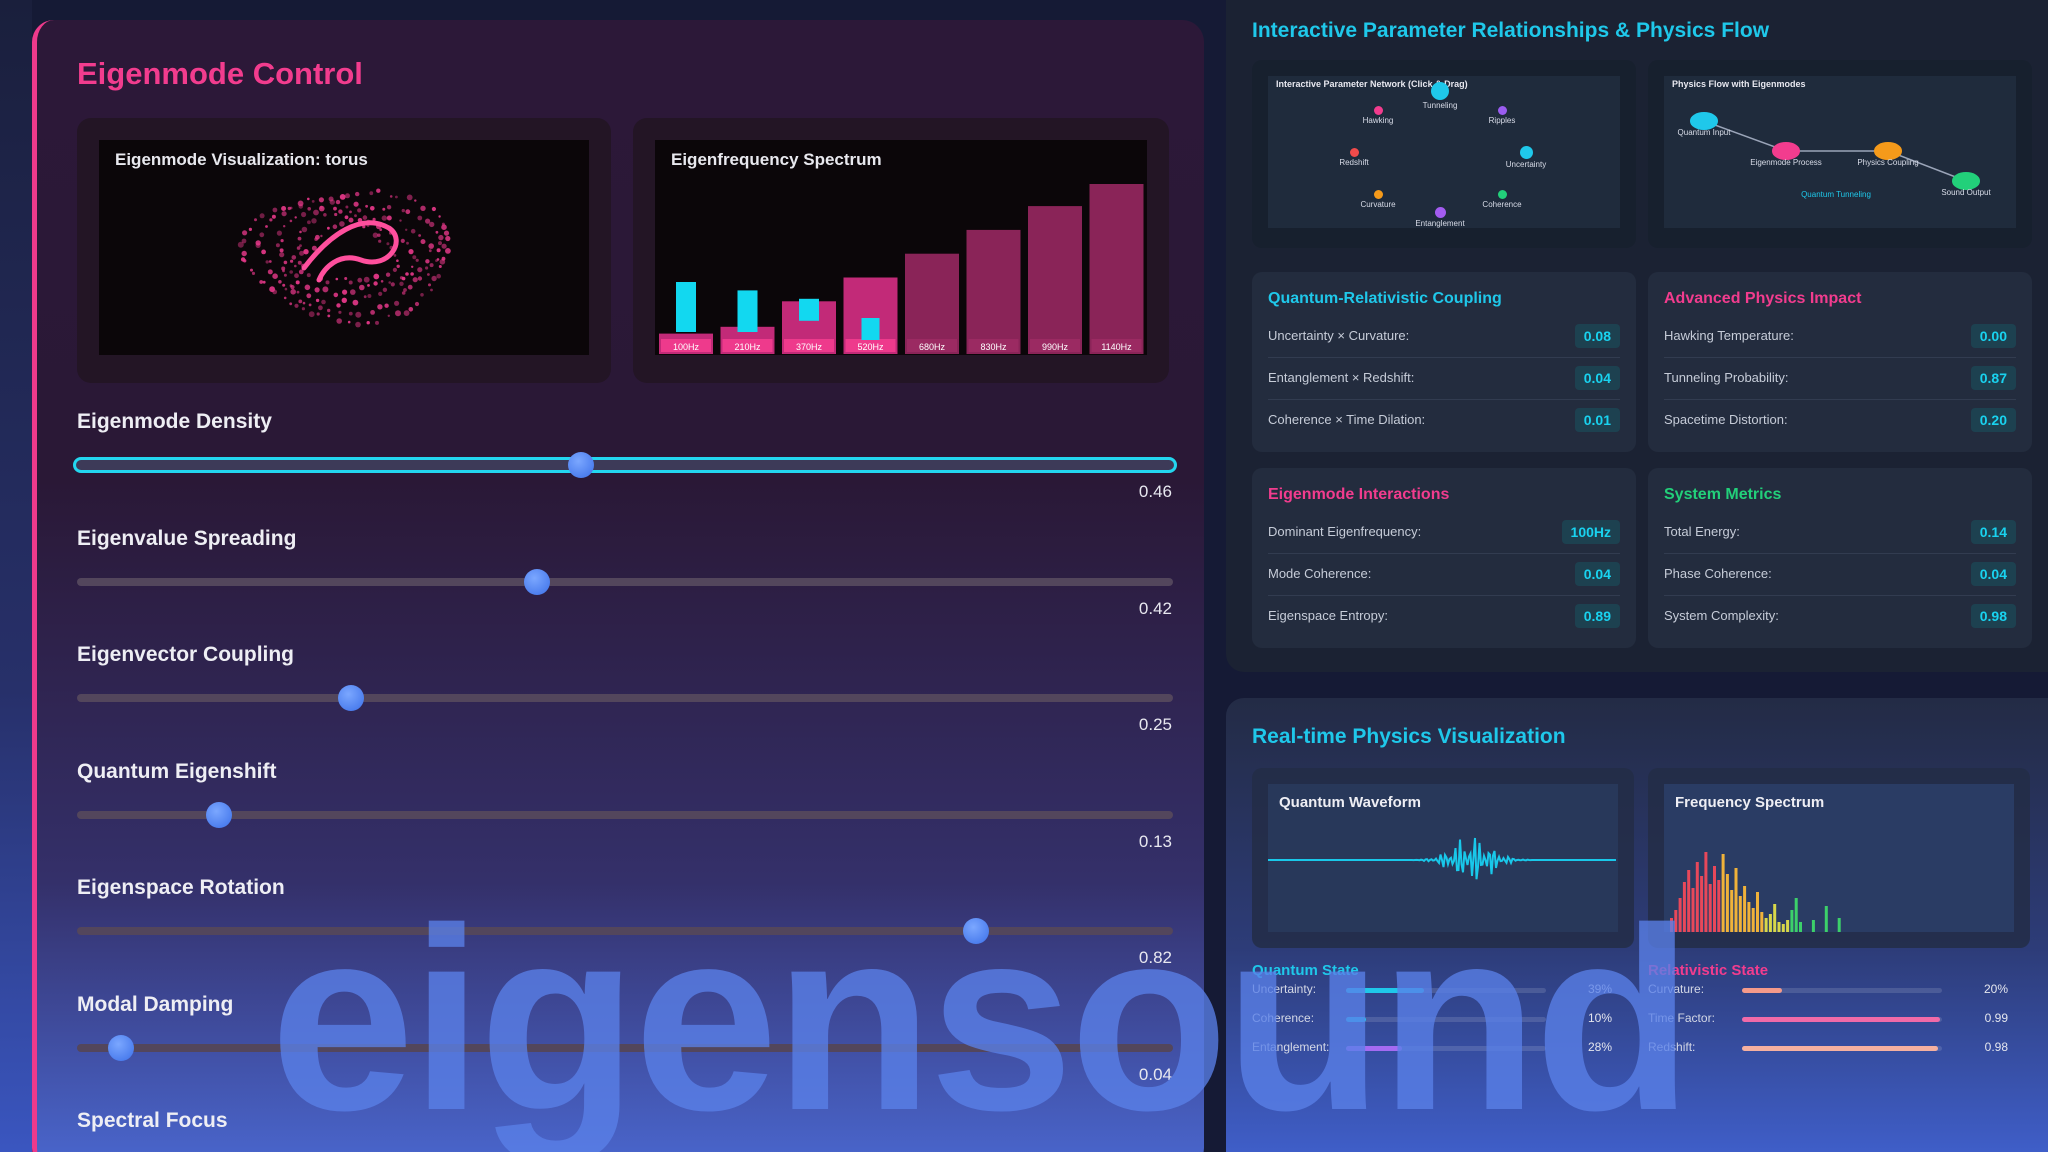 This screenshot has width=2048, height=1152. I want to click on spectrum-bar, so click(932, 303).